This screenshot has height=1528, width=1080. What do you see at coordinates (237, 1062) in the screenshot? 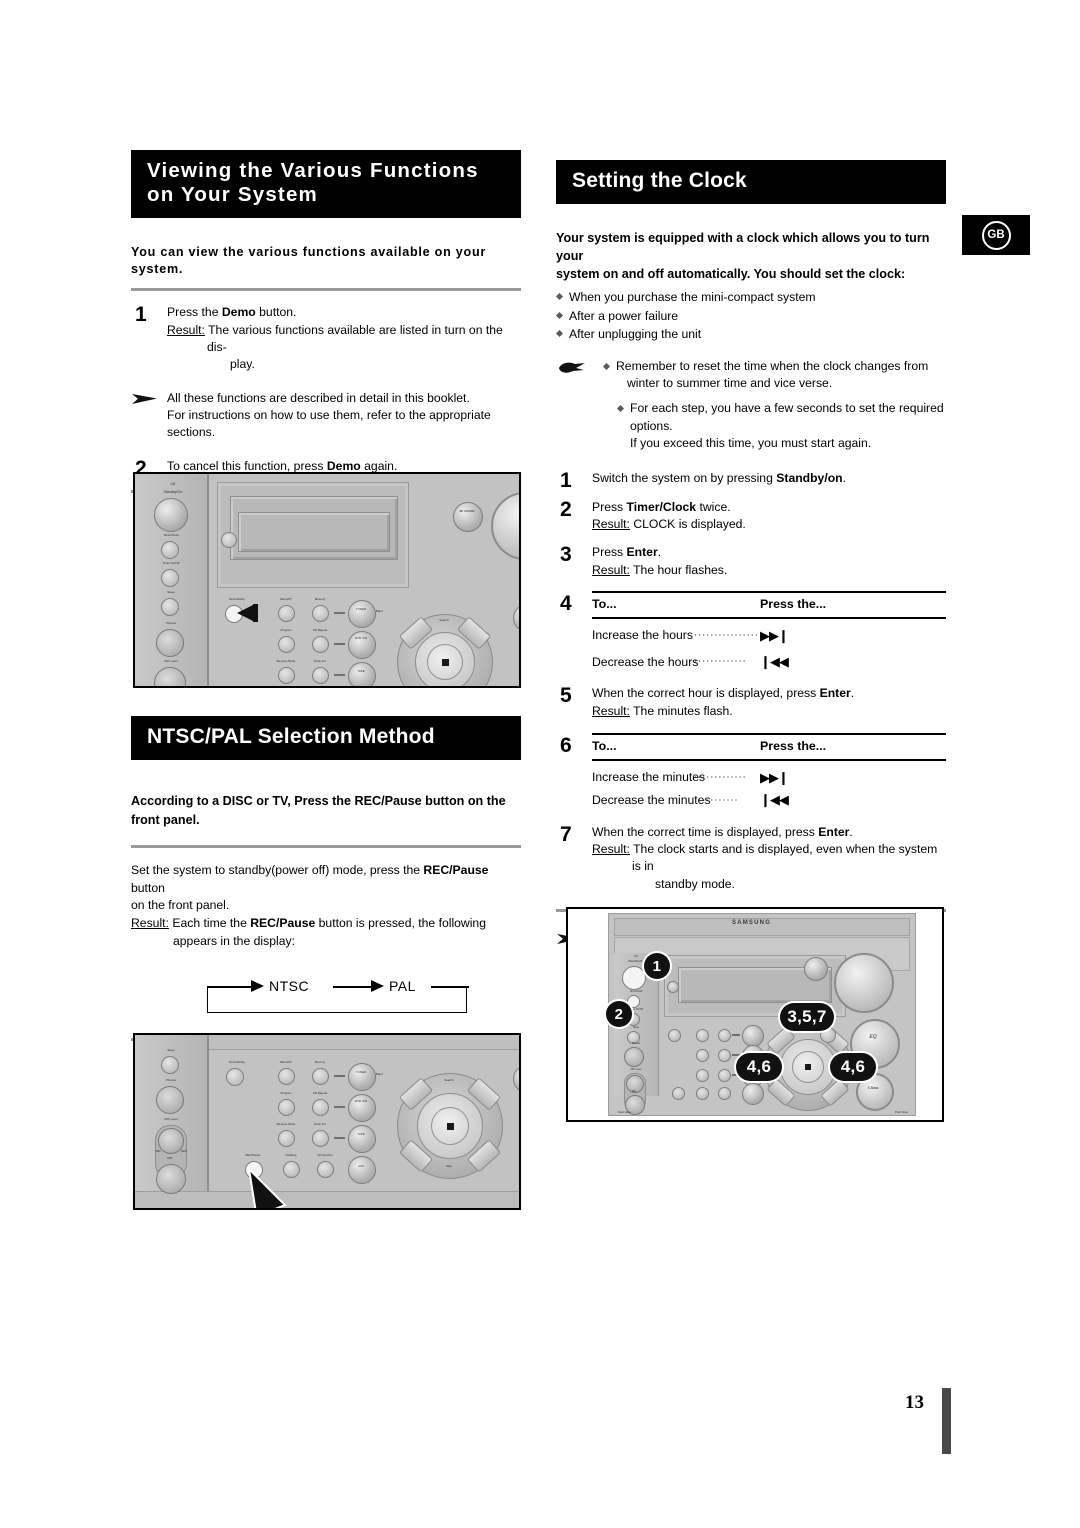
I see `label-demo-dolby: Demo/Dolby` at bounding box center [237, 1062].